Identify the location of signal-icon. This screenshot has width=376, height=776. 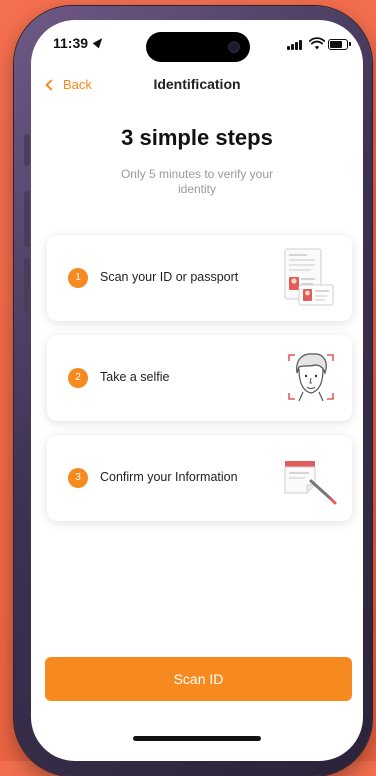
(296, 45).